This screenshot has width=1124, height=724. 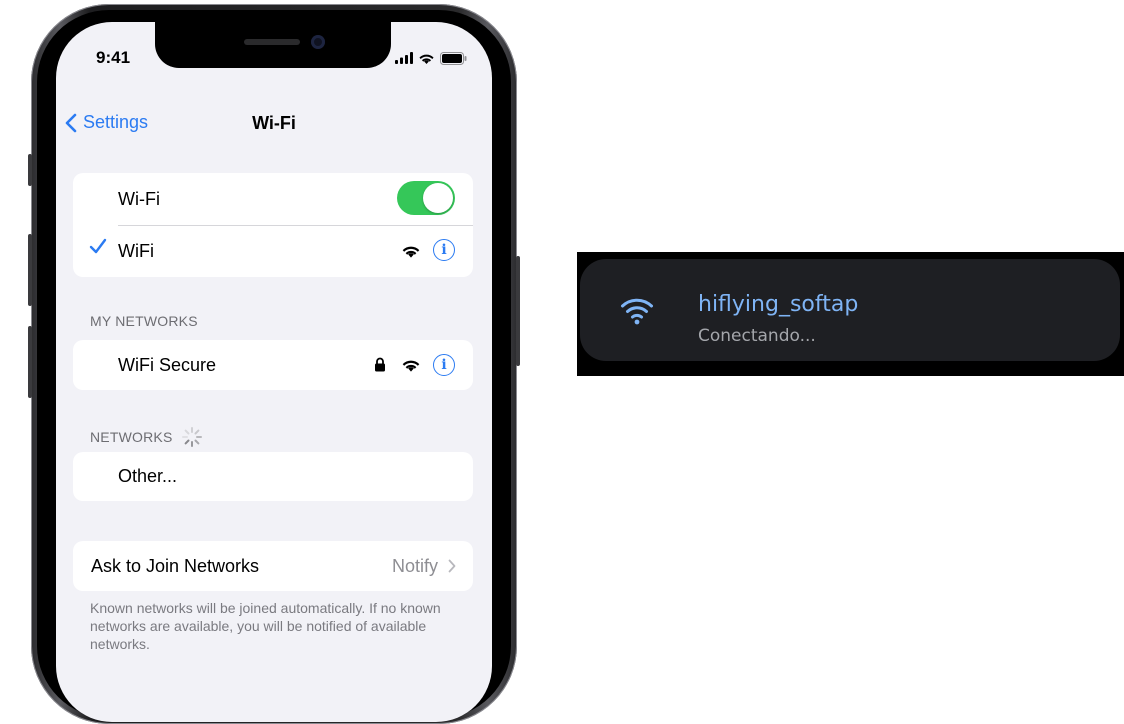 I want to click on power-button, so click(x=518, y=311).